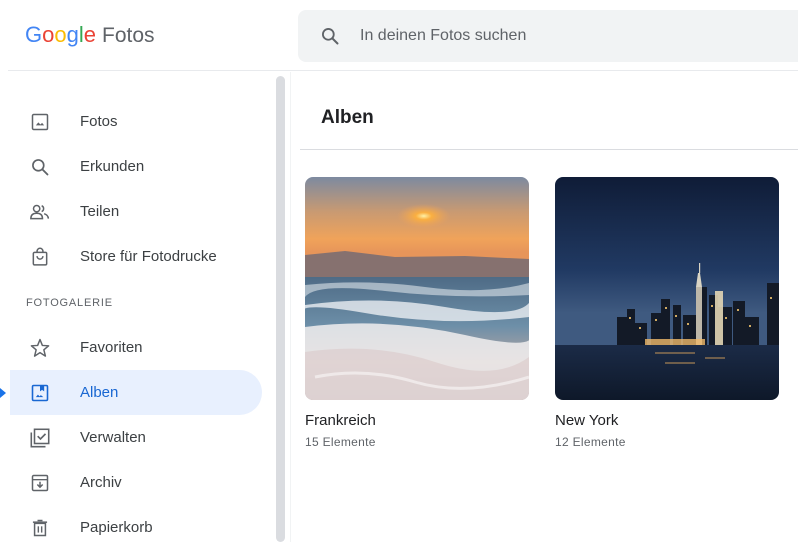  Describe the element at coordinates (100, 211) in the screenshot. I see `sidebar-item-label: Teilen` at that location.